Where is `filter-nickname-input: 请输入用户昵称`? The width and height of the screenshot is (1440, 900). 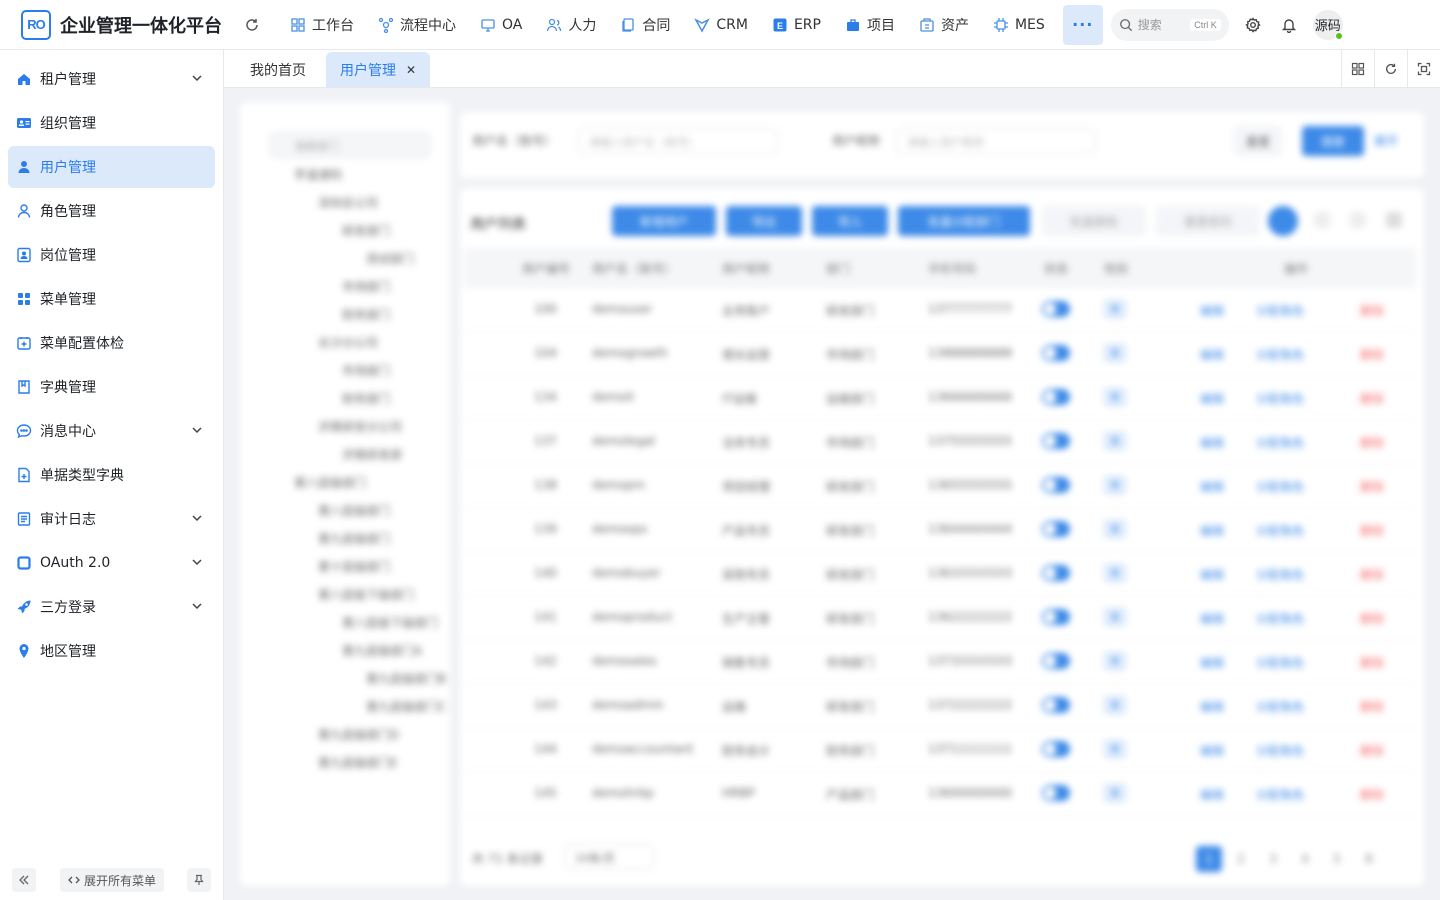
filter-nickname-input: 请输入用户昵称 is located at coordinates (996, 141).